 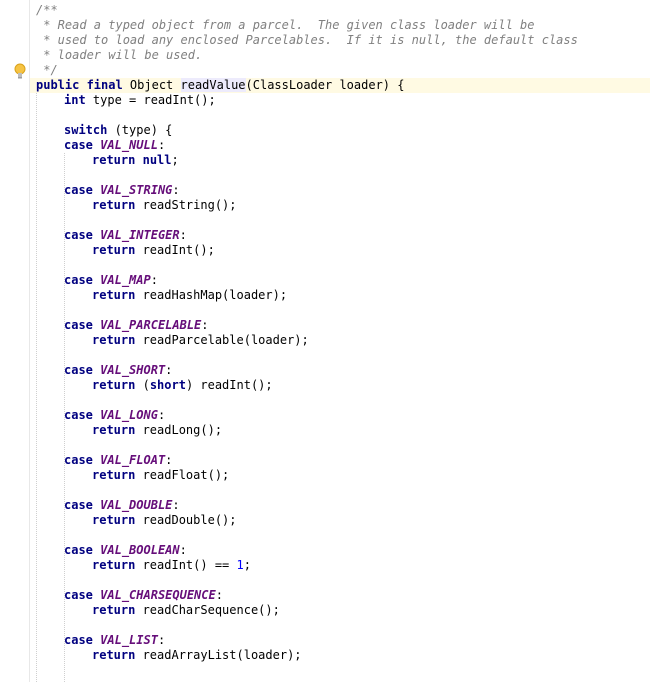 I want to click on case-constant: VAL_DOUBLE, so click(x=136, y=505).